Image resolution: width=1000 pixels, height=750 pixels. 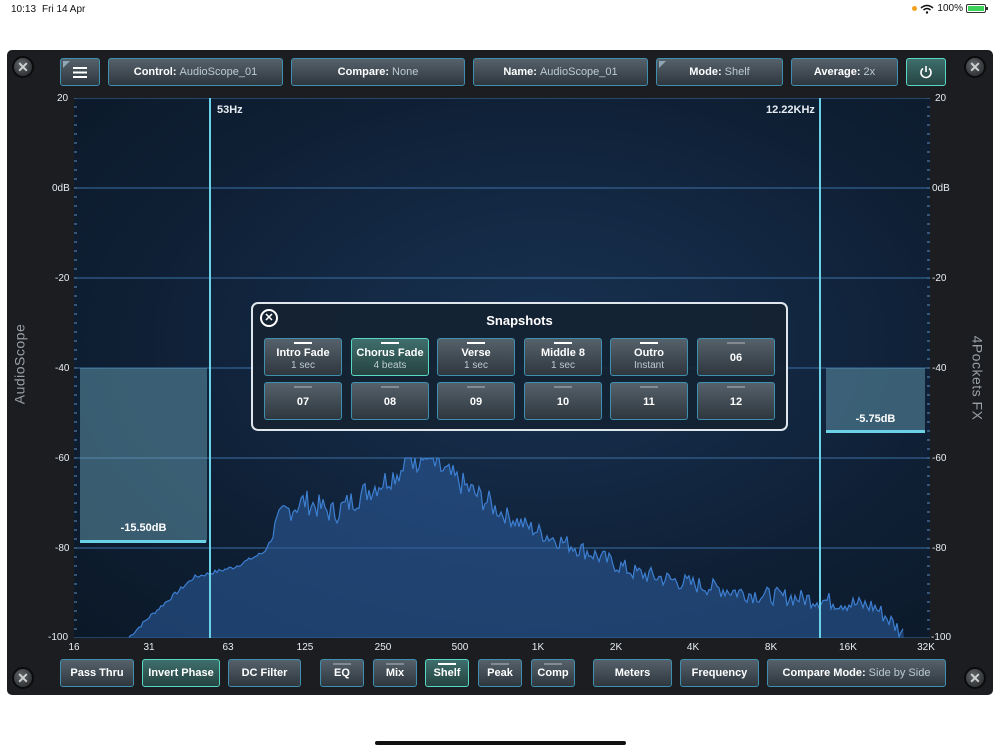 I want to click on pass-thru-button: Pass Thru, so click(x=97, y=673).